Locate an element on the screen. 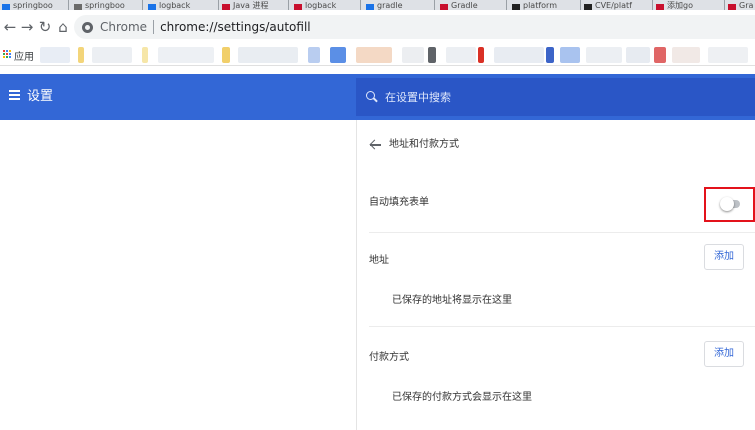  autofill-toggle is located at coordinates (731, 204).